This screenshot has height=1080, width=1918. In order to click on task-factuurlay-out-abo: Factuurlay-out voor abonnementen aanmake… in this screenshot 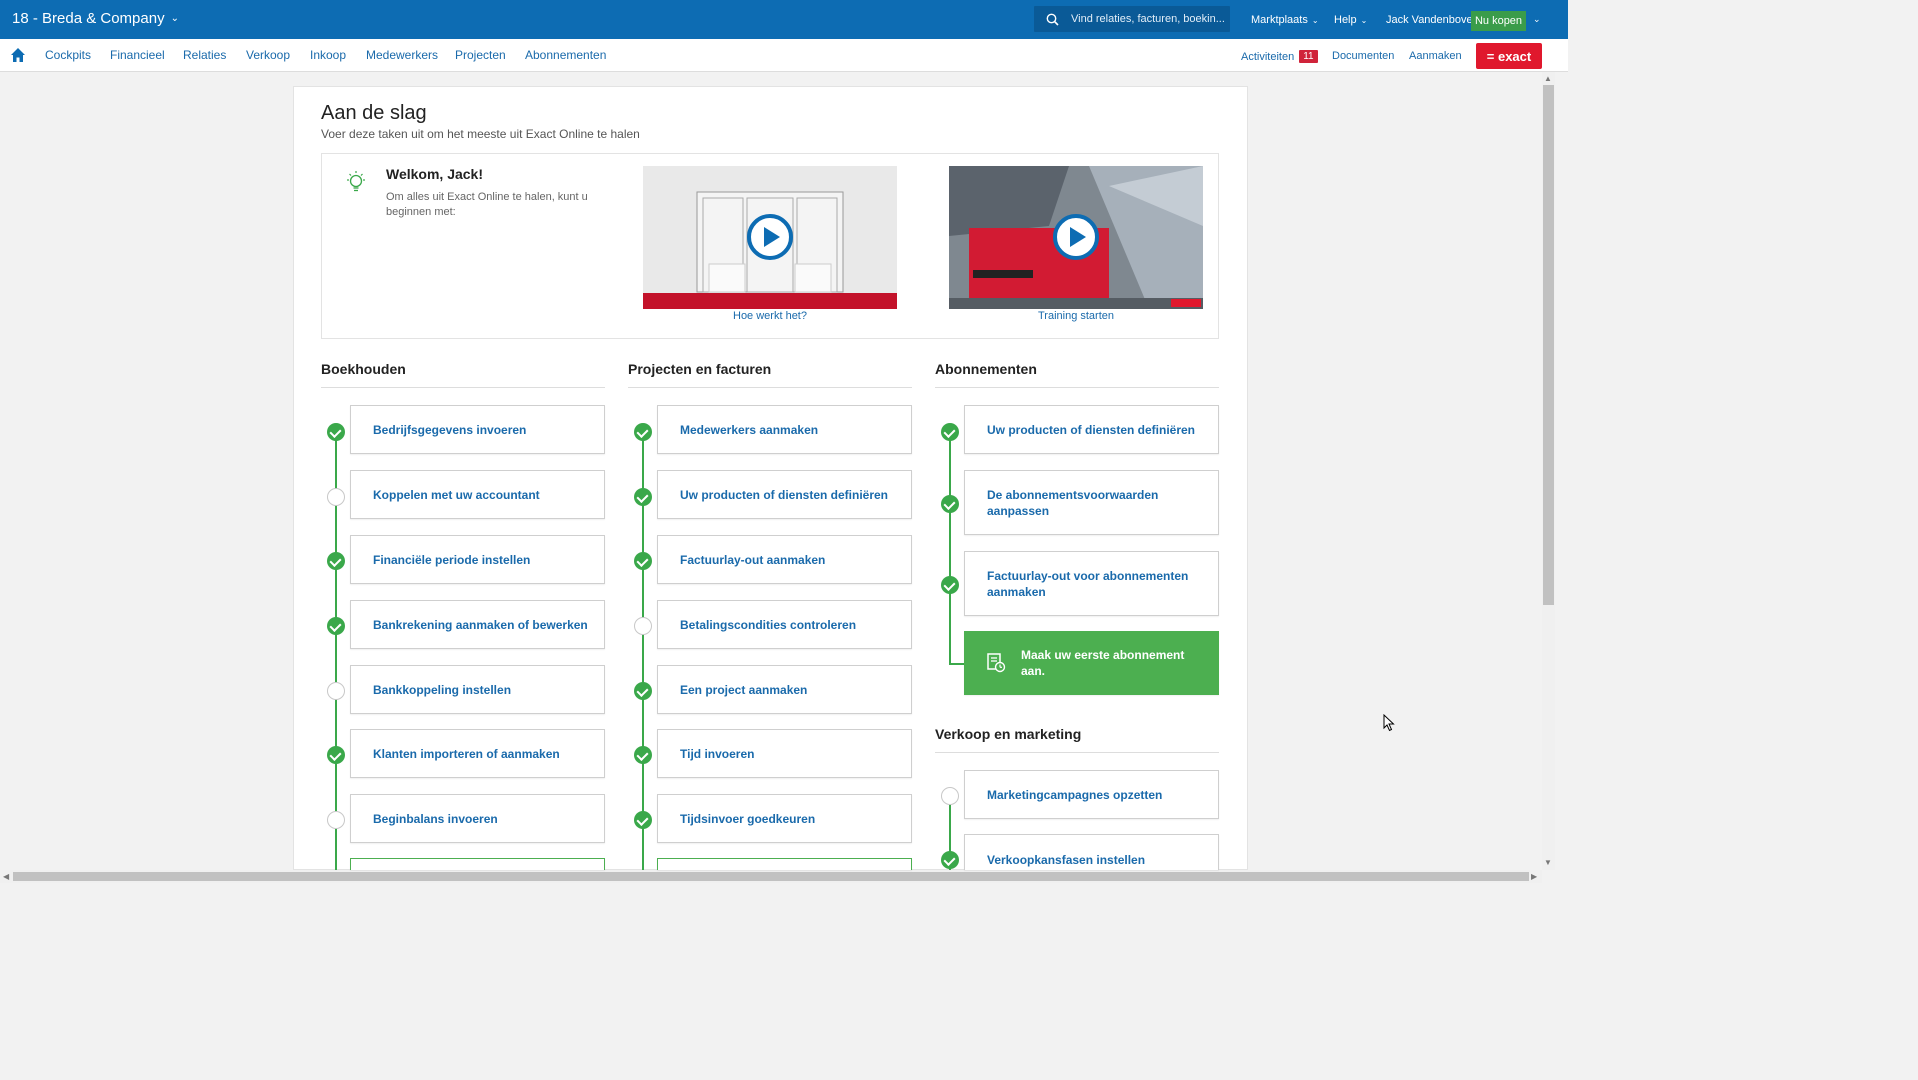, I will do `click(1091, 583)`.